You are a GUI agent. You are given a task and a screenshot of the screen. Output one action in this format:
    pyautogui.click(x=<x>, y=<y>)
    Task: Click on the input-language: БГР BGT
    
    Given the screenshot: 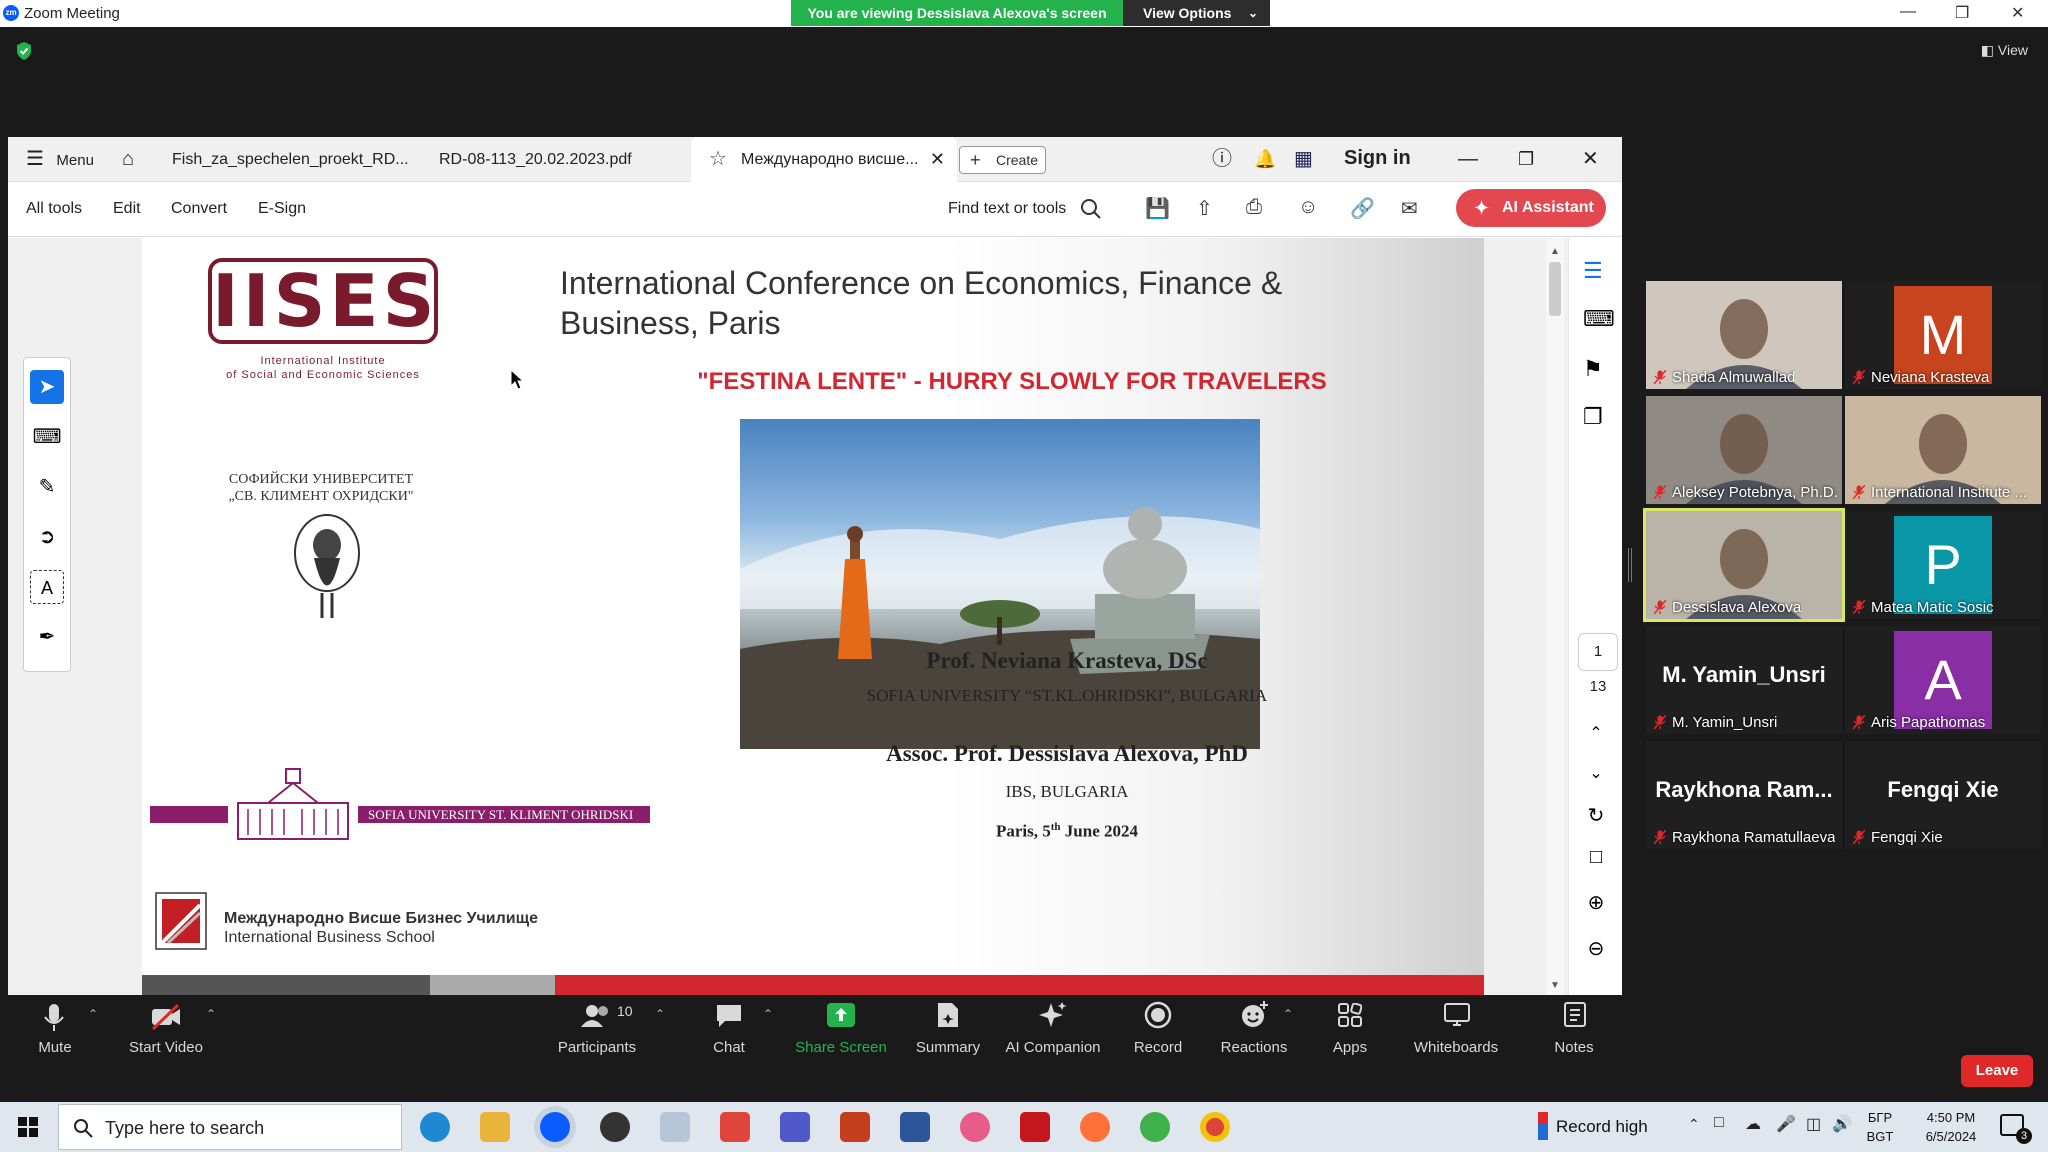 What is the action you would take?
    pyautogui.click(x=1880, y=1127)
    